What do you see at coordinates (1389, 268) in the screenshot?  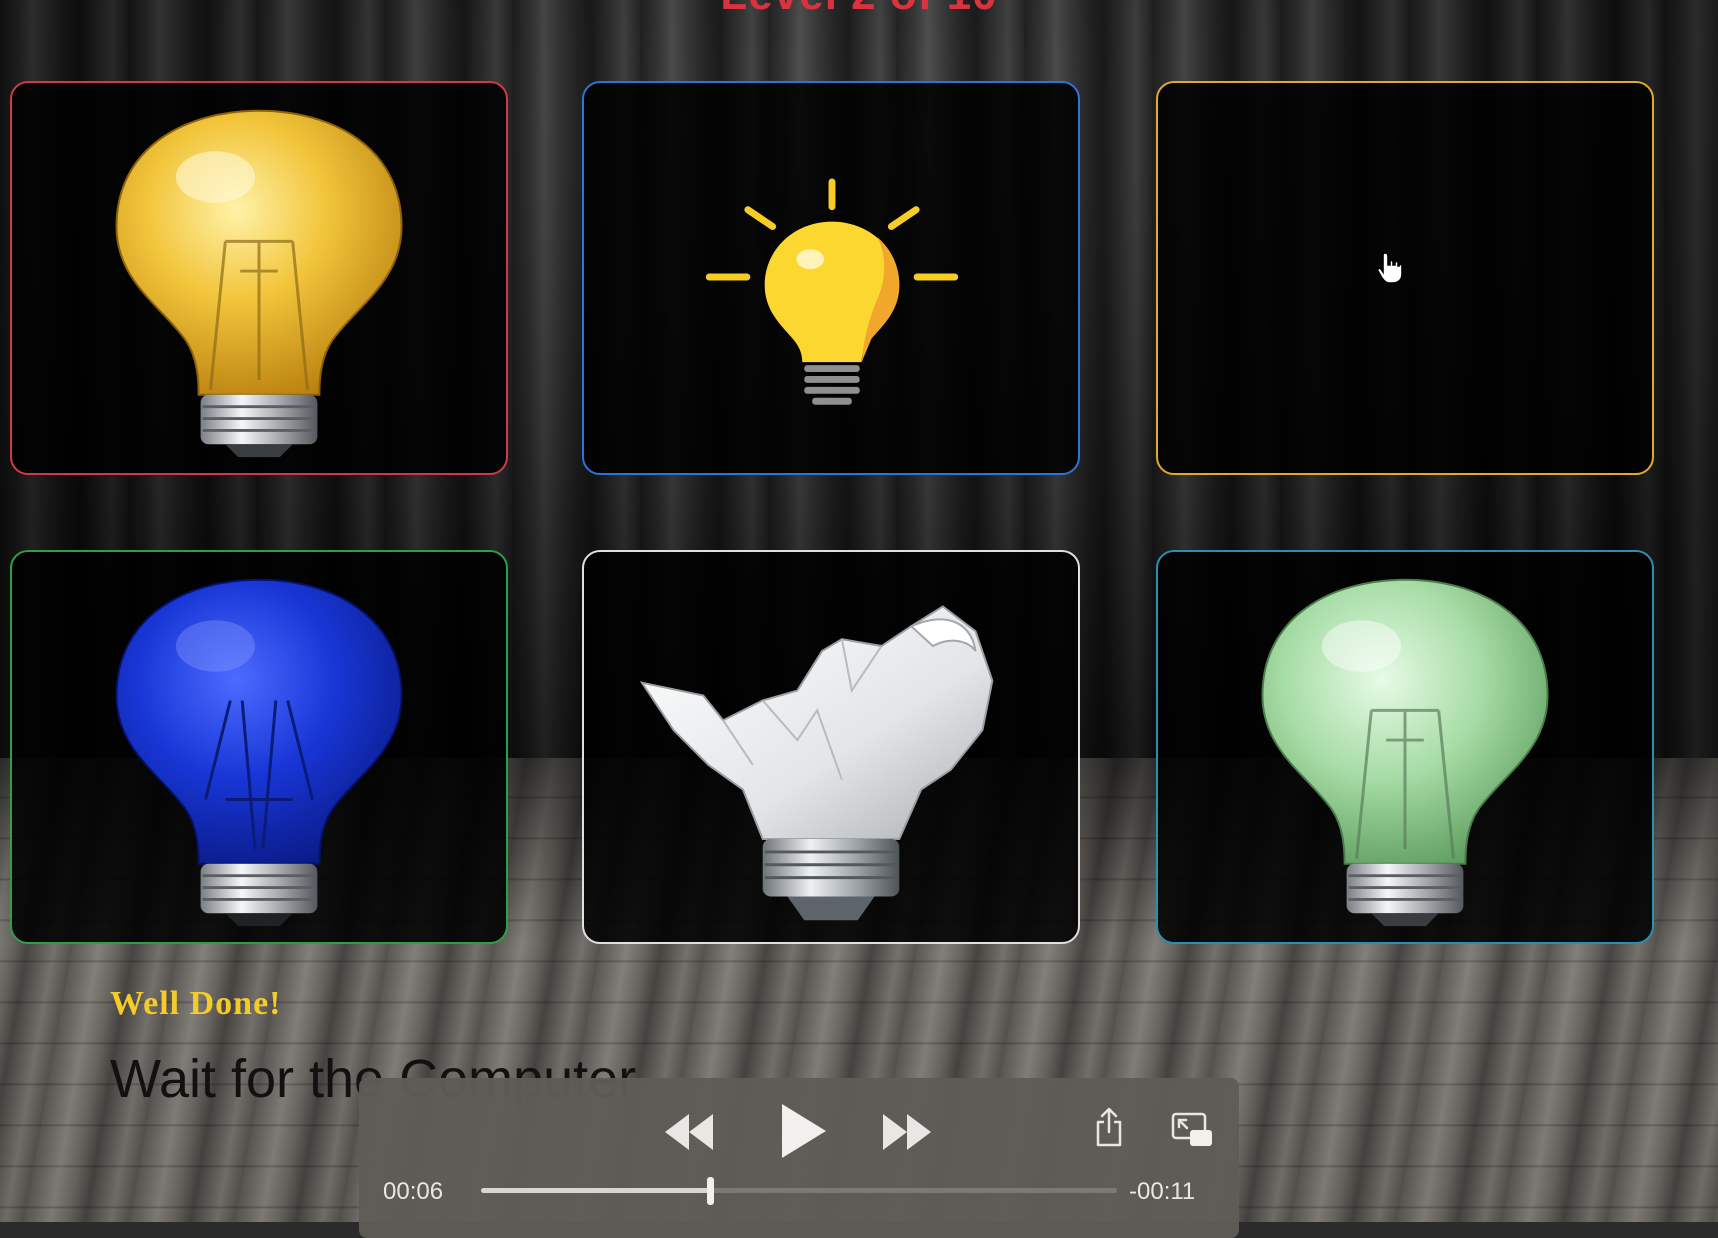 I see `hand-cursor-icon` at bounding box center [1389, 268].